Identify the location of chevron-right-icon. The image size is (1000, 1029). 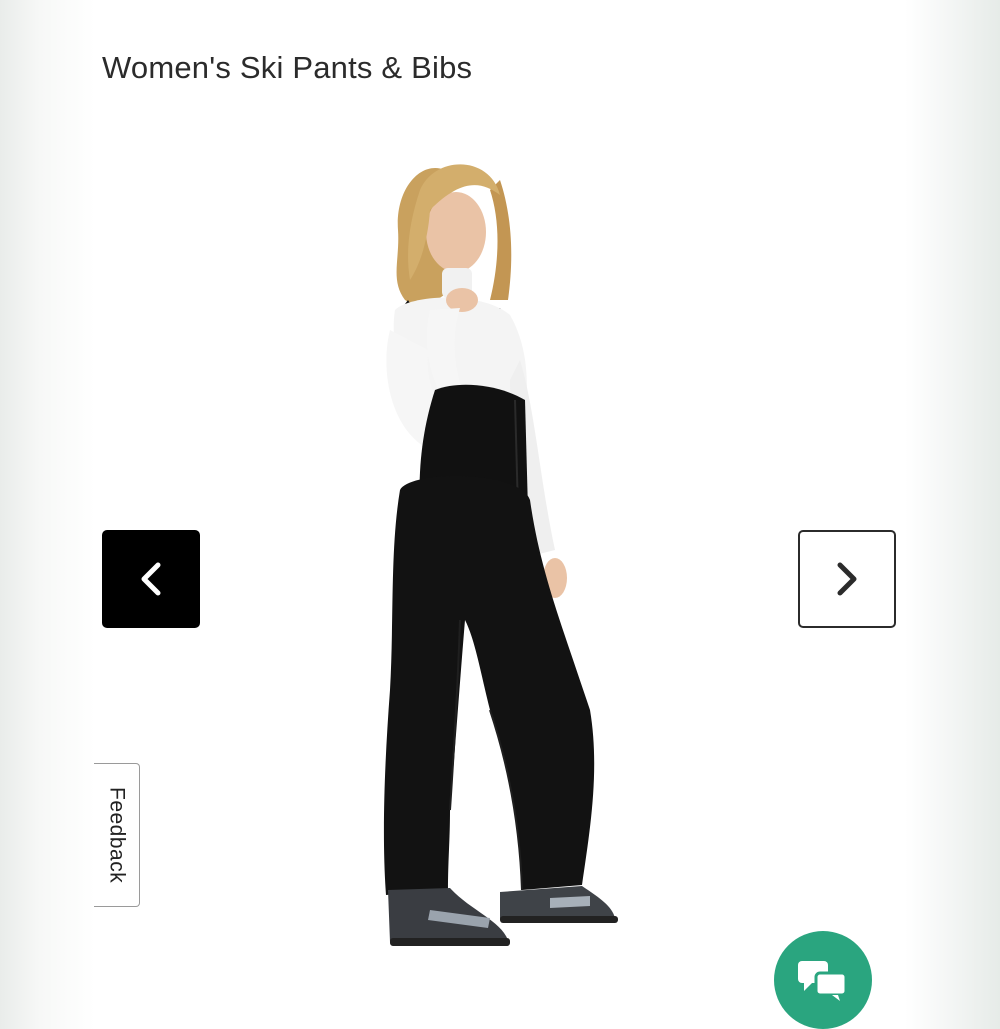
(847, 579).